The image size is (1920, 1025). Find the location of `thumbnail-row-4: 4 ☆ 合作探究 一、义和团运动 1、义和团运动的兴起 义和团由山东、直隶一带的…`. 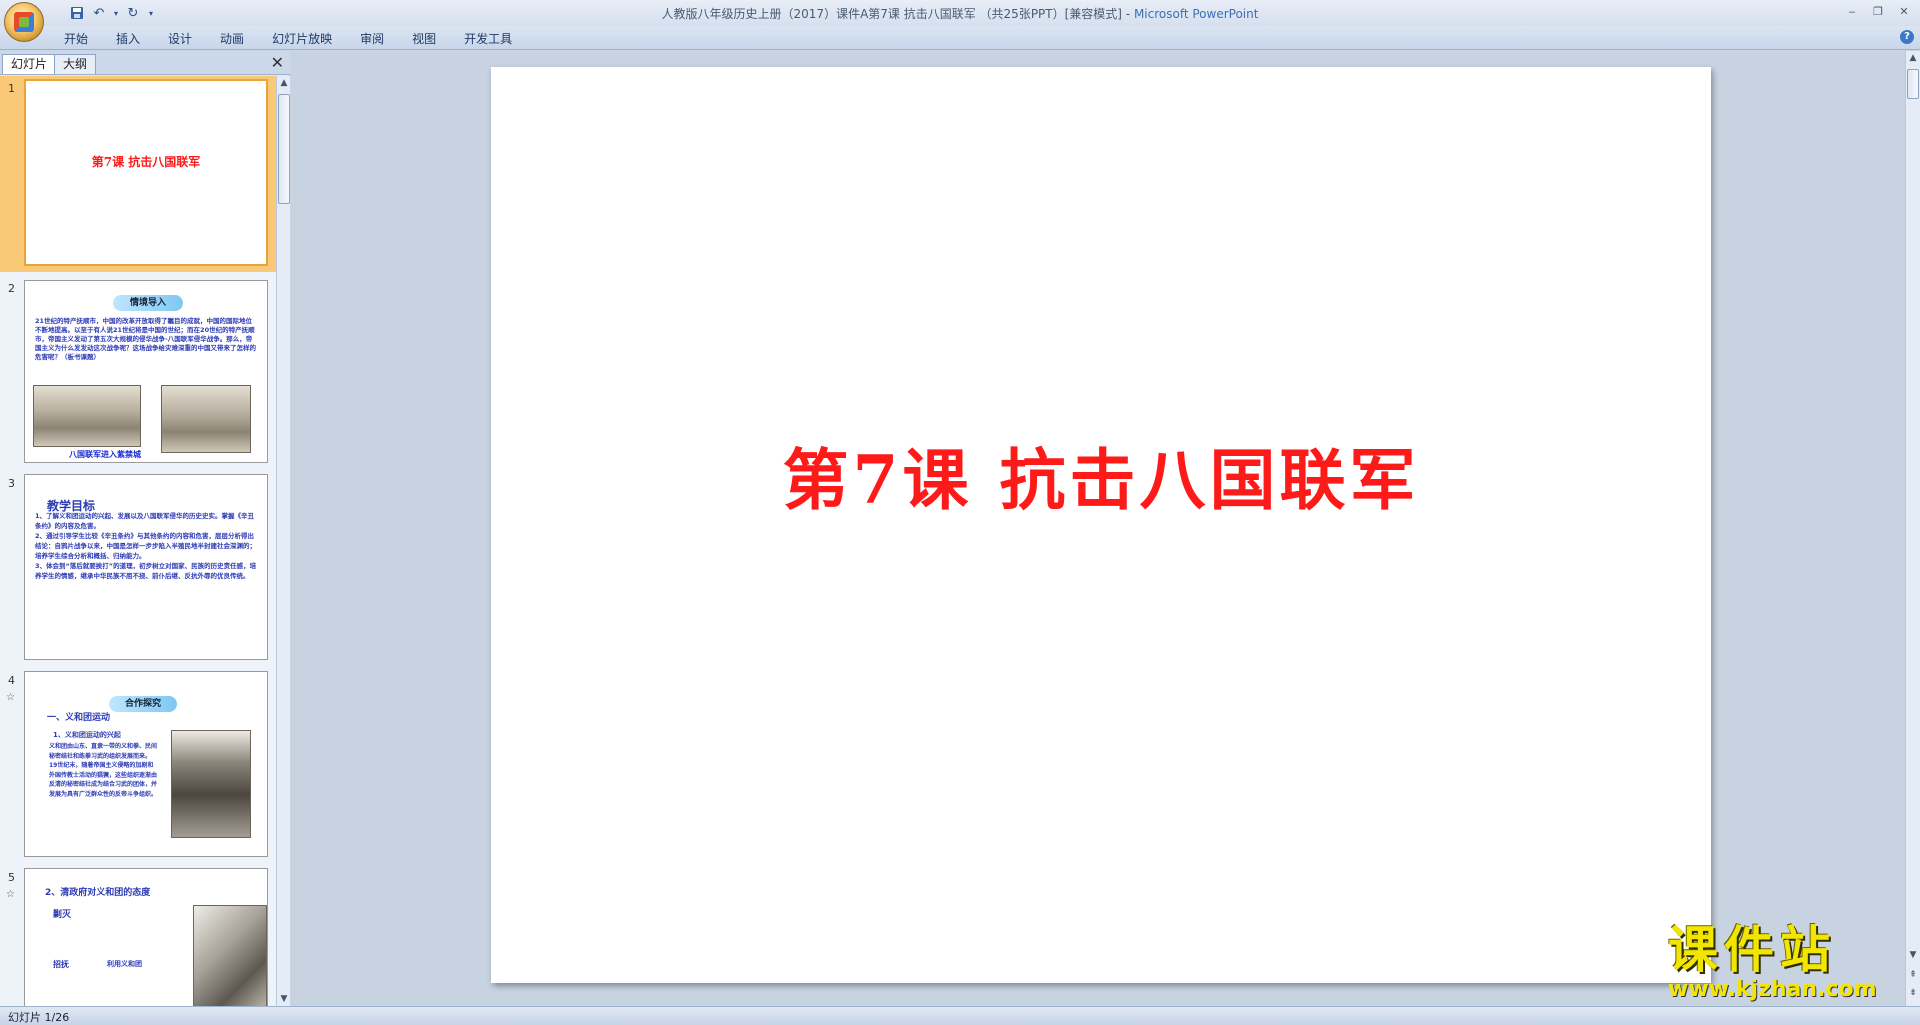

thumbnail-row-4: 4 ☆ 合作探究 一、义和团运动 1、义和团运动的兴起 义和团由山东、直隶一带的… is located at coordinates (138, 764).